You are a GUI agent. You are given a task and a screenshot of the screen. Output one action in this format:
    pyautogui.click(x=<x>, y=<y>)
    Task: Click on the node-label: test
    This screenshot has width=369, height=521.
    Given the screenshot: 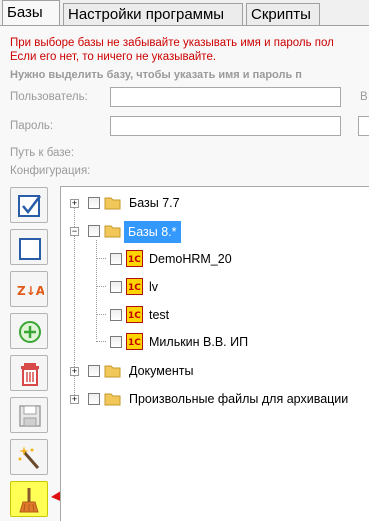 What is the action you would take?
    pyautogui.click(x=159, y=315)
    